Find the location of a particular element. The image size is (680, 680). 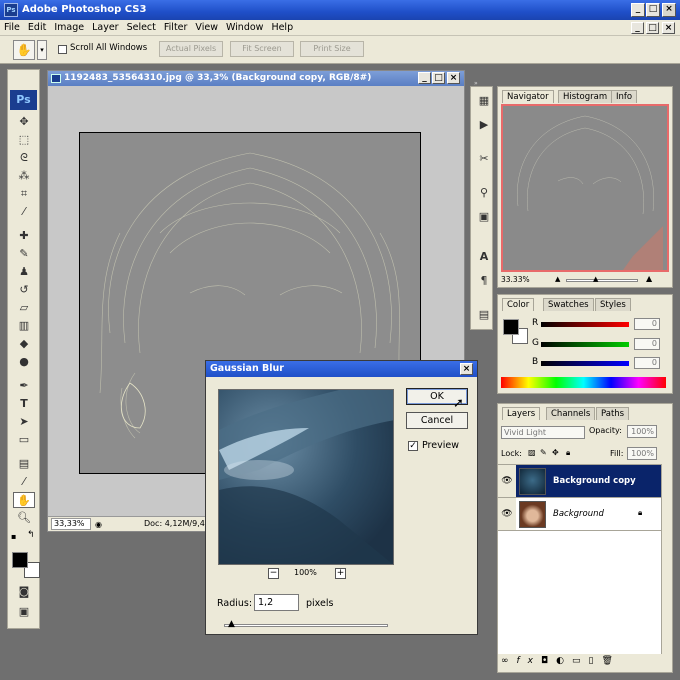

tab-histogram: Histogram is located at coordinates (585, 96).